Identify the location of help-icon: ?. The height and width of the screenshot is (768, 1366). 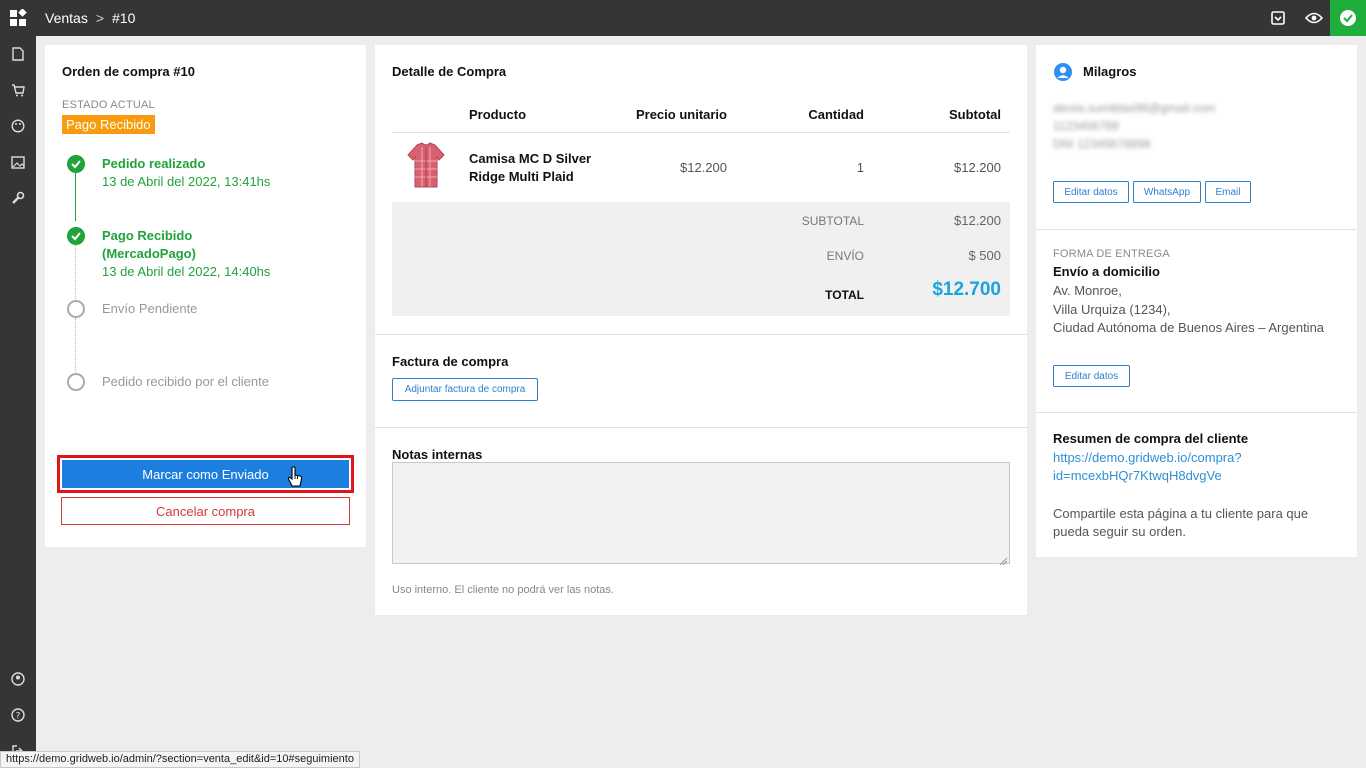
(18, 715).